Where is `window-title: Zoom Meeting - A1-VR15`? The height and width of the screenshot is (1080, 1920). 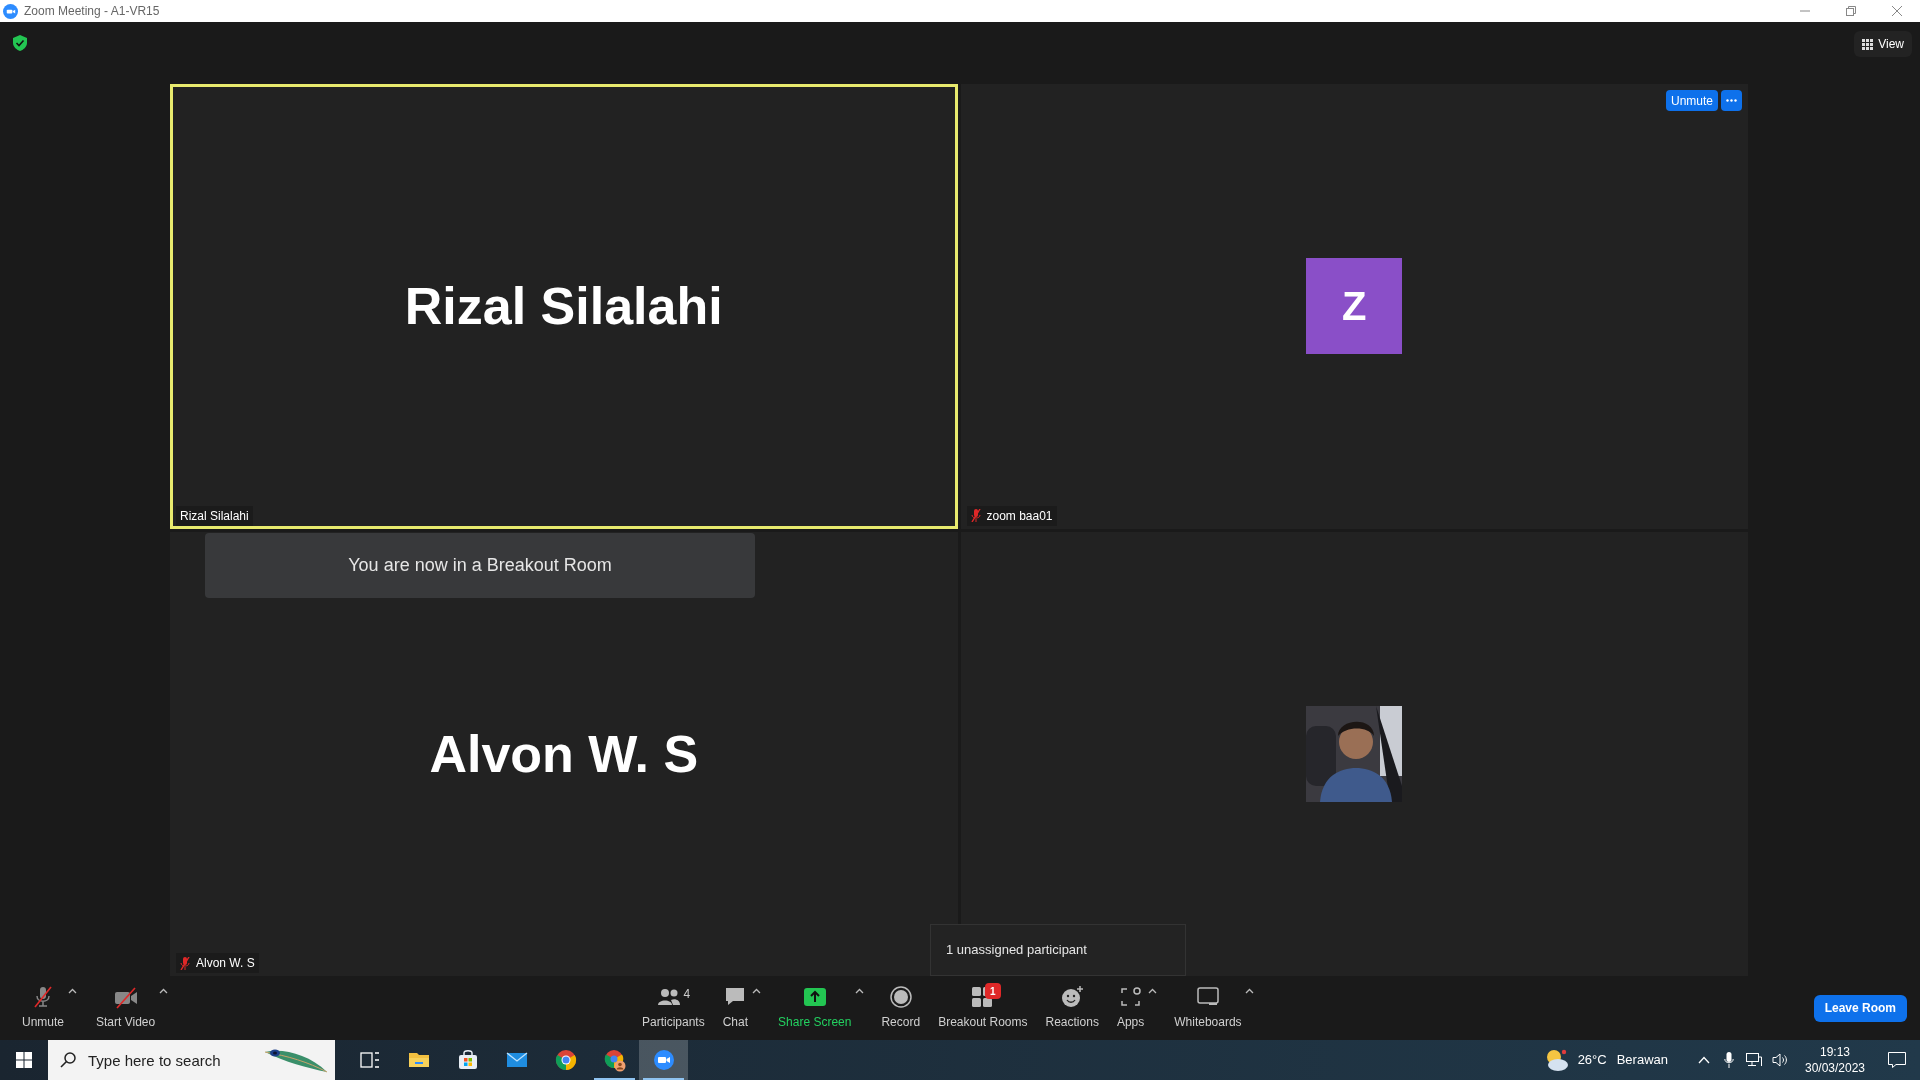 window-title: Zoom Meeting - A1-VR15 is located at coordinates (92, 11).